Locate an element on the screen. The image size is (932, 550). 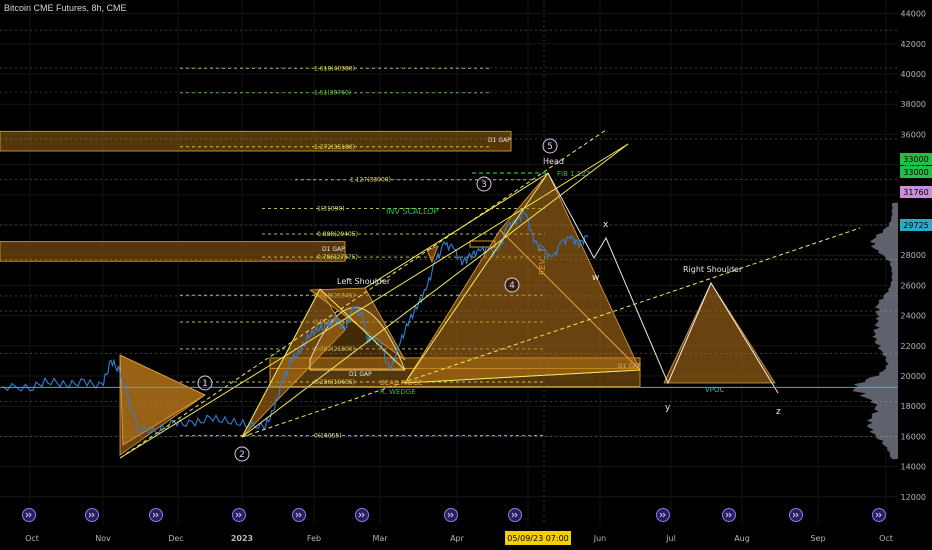
x-axis-bg is located at coordinates (466, 537).